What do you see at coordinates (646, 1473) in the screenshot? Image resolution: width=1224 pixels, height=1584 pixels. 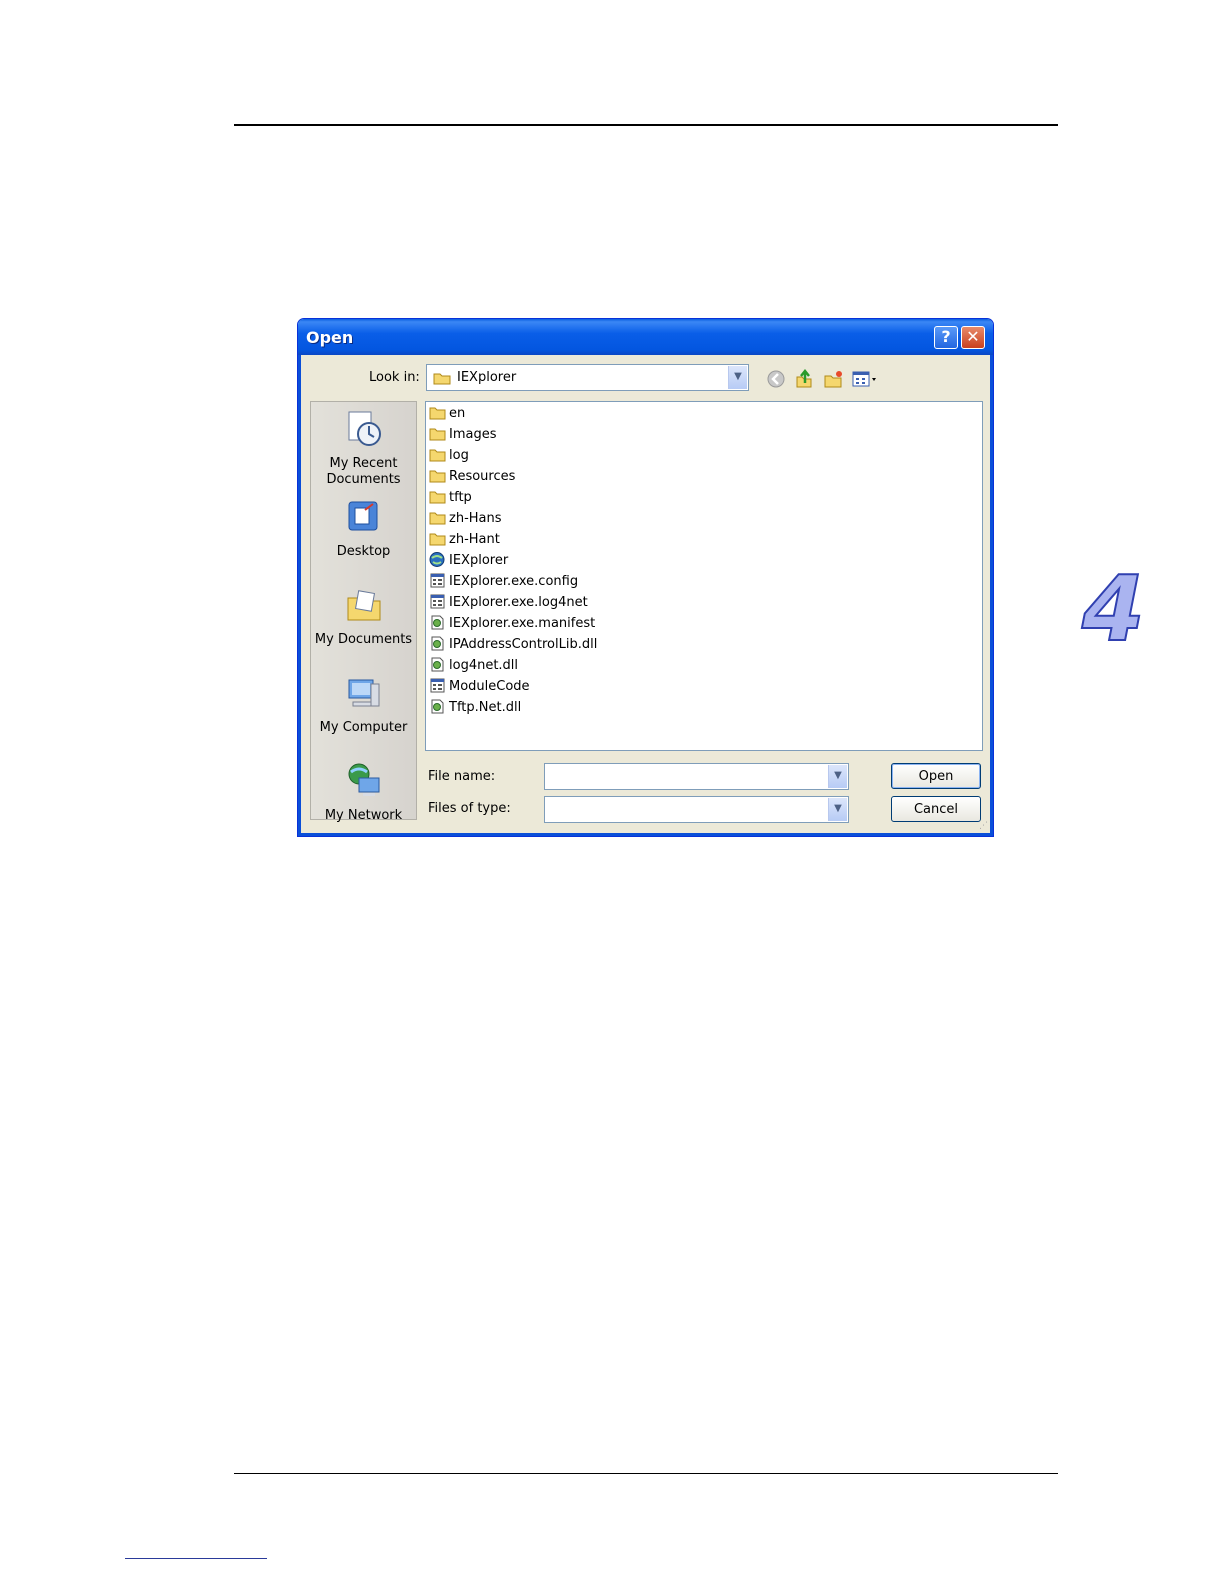 I see `footer-rule` at bounding box center [646, 1473].